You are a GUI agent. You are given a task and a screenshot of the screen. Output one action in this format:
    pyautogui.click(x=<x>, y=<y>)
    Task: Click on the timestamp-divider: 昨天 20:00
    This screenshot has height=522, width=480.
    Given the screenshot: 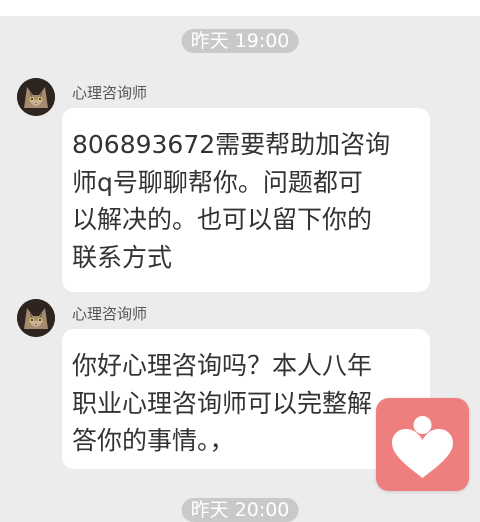 What is the action you would take?
    pyautogui.click(x=240, y=510)
    